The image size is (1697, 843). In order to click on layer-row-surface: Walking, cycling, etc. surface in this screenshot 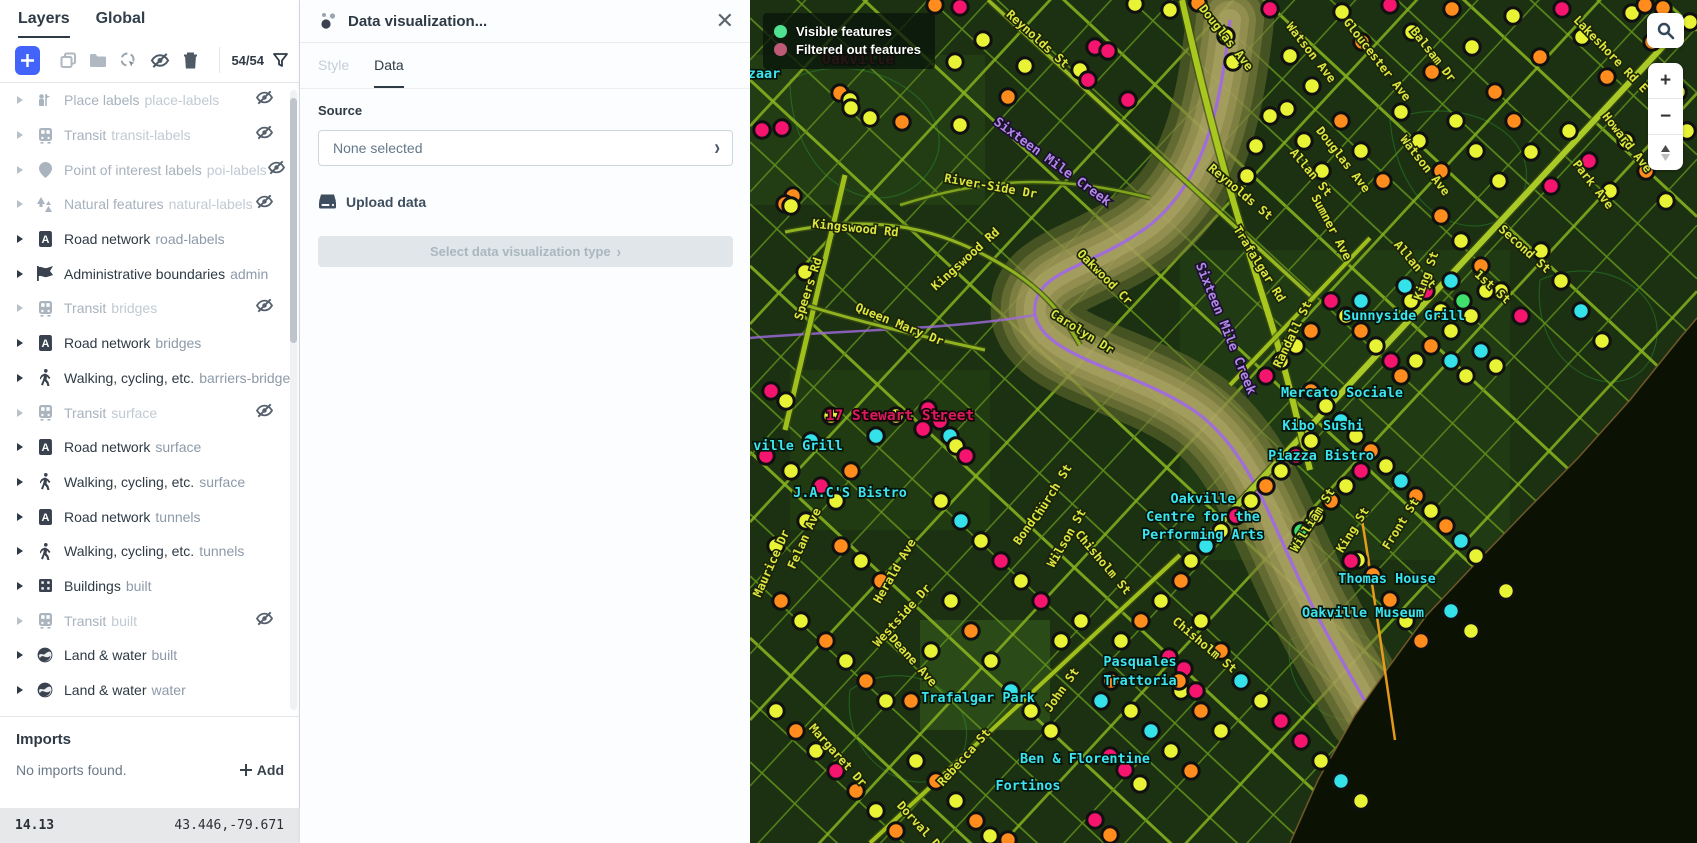, I will do `click(150, 482)`.